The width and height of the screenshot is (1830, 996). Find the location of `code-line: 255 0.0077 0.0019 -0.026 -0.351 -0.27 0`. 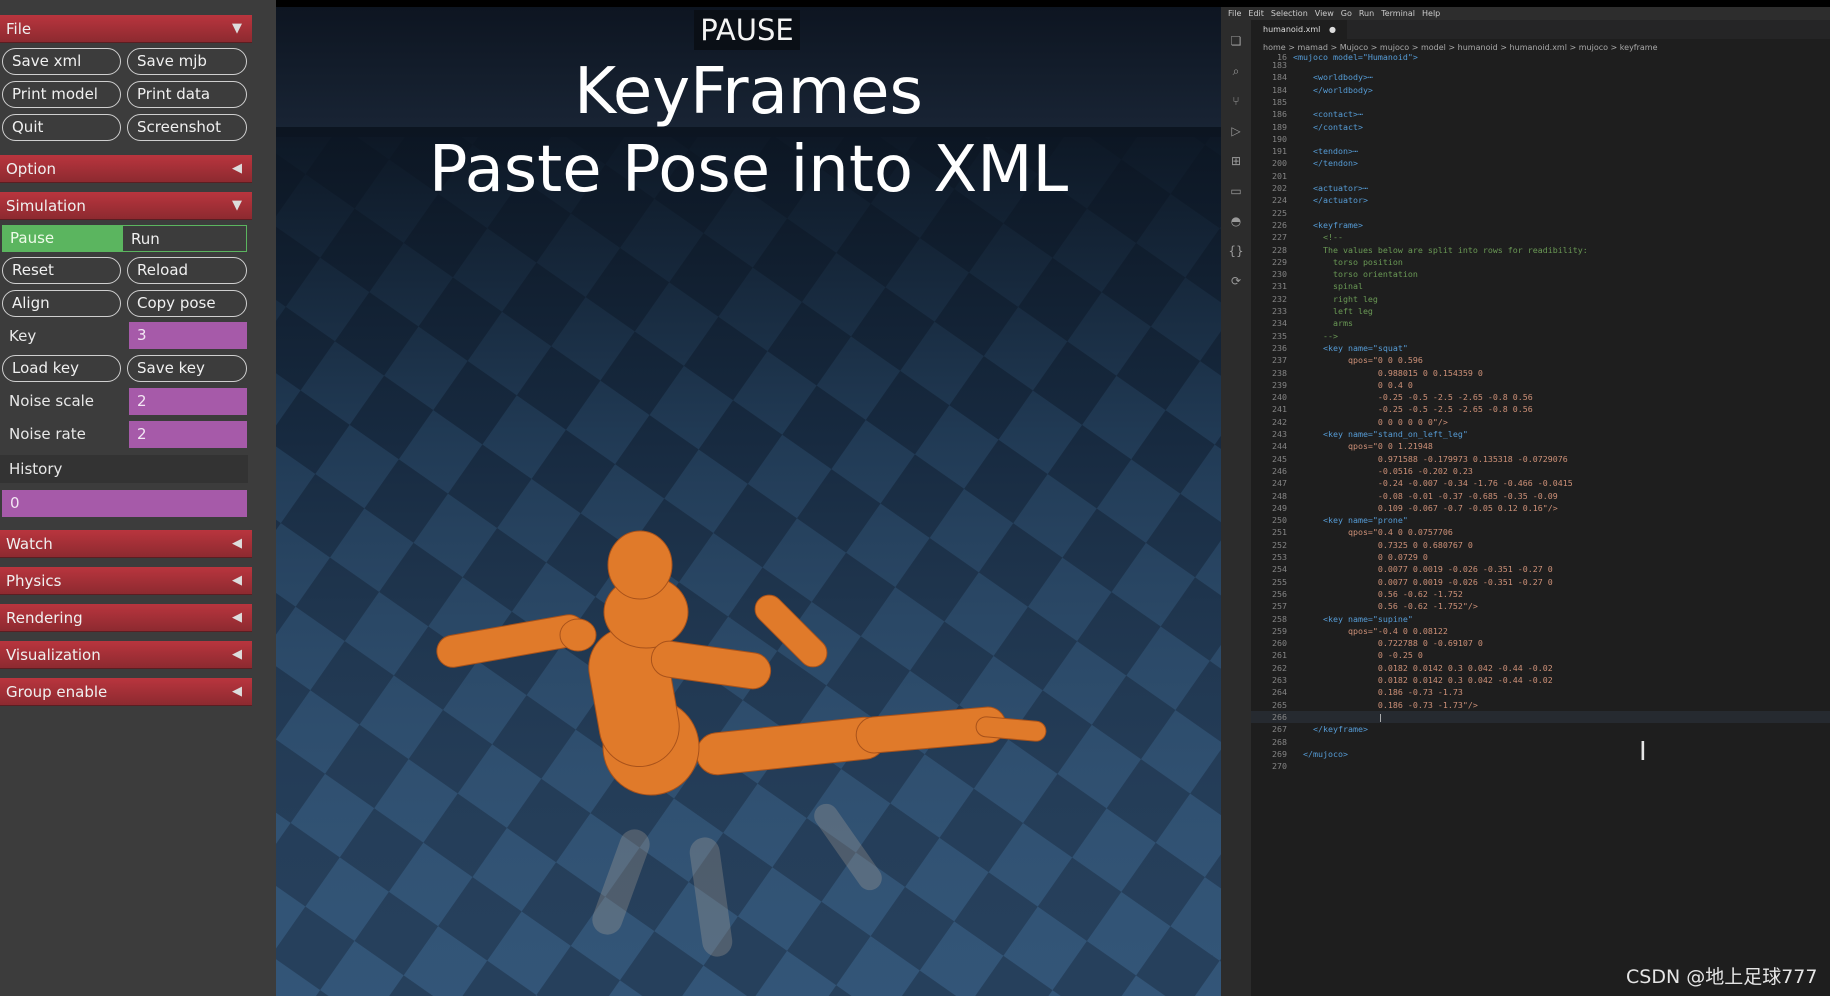

code-line: 255 0.0077 0.0019 -0.026 -0.351 -0.27 0 is located at coordinates (1540, 582).